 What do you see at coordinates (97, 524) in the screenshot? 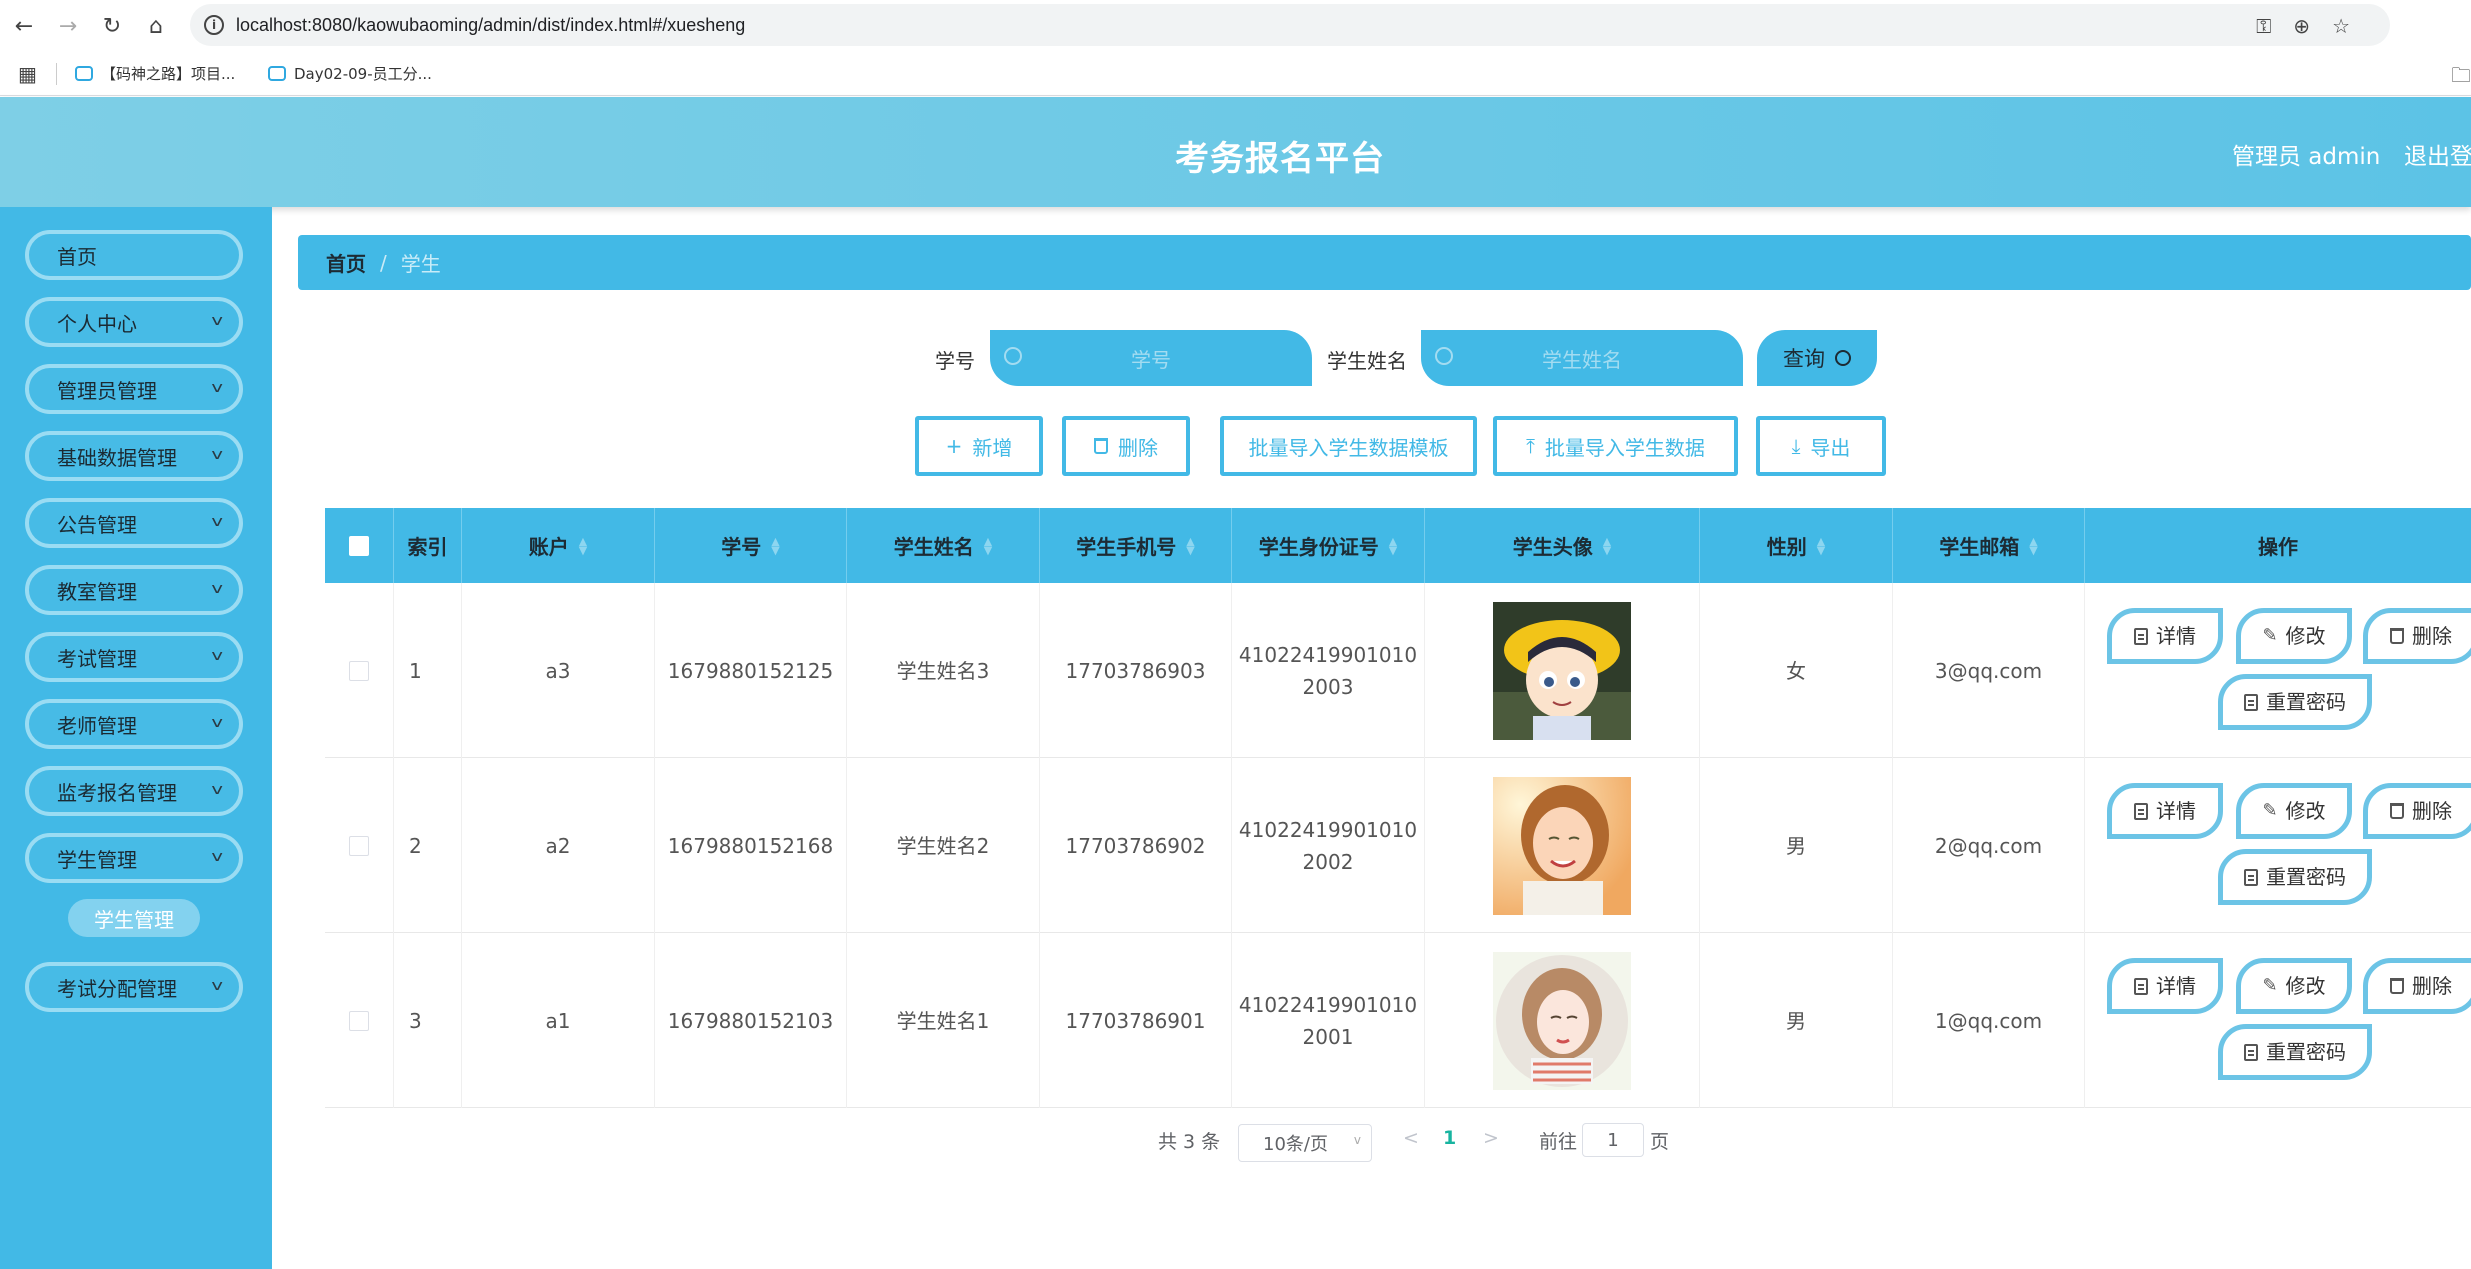
I see `sidebar-item-label: 公告管理` at bounding box center [97, 524].